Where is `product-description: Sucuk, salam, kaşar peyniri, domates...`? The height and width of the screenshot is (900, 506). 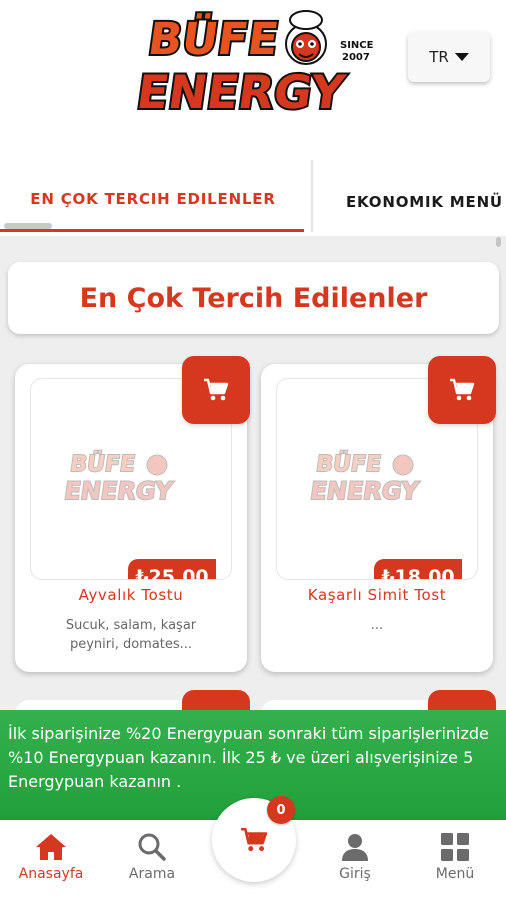 product-description: Sucuk, salam, kaşar peyniri, domates... is located at coordinates (131, 635).